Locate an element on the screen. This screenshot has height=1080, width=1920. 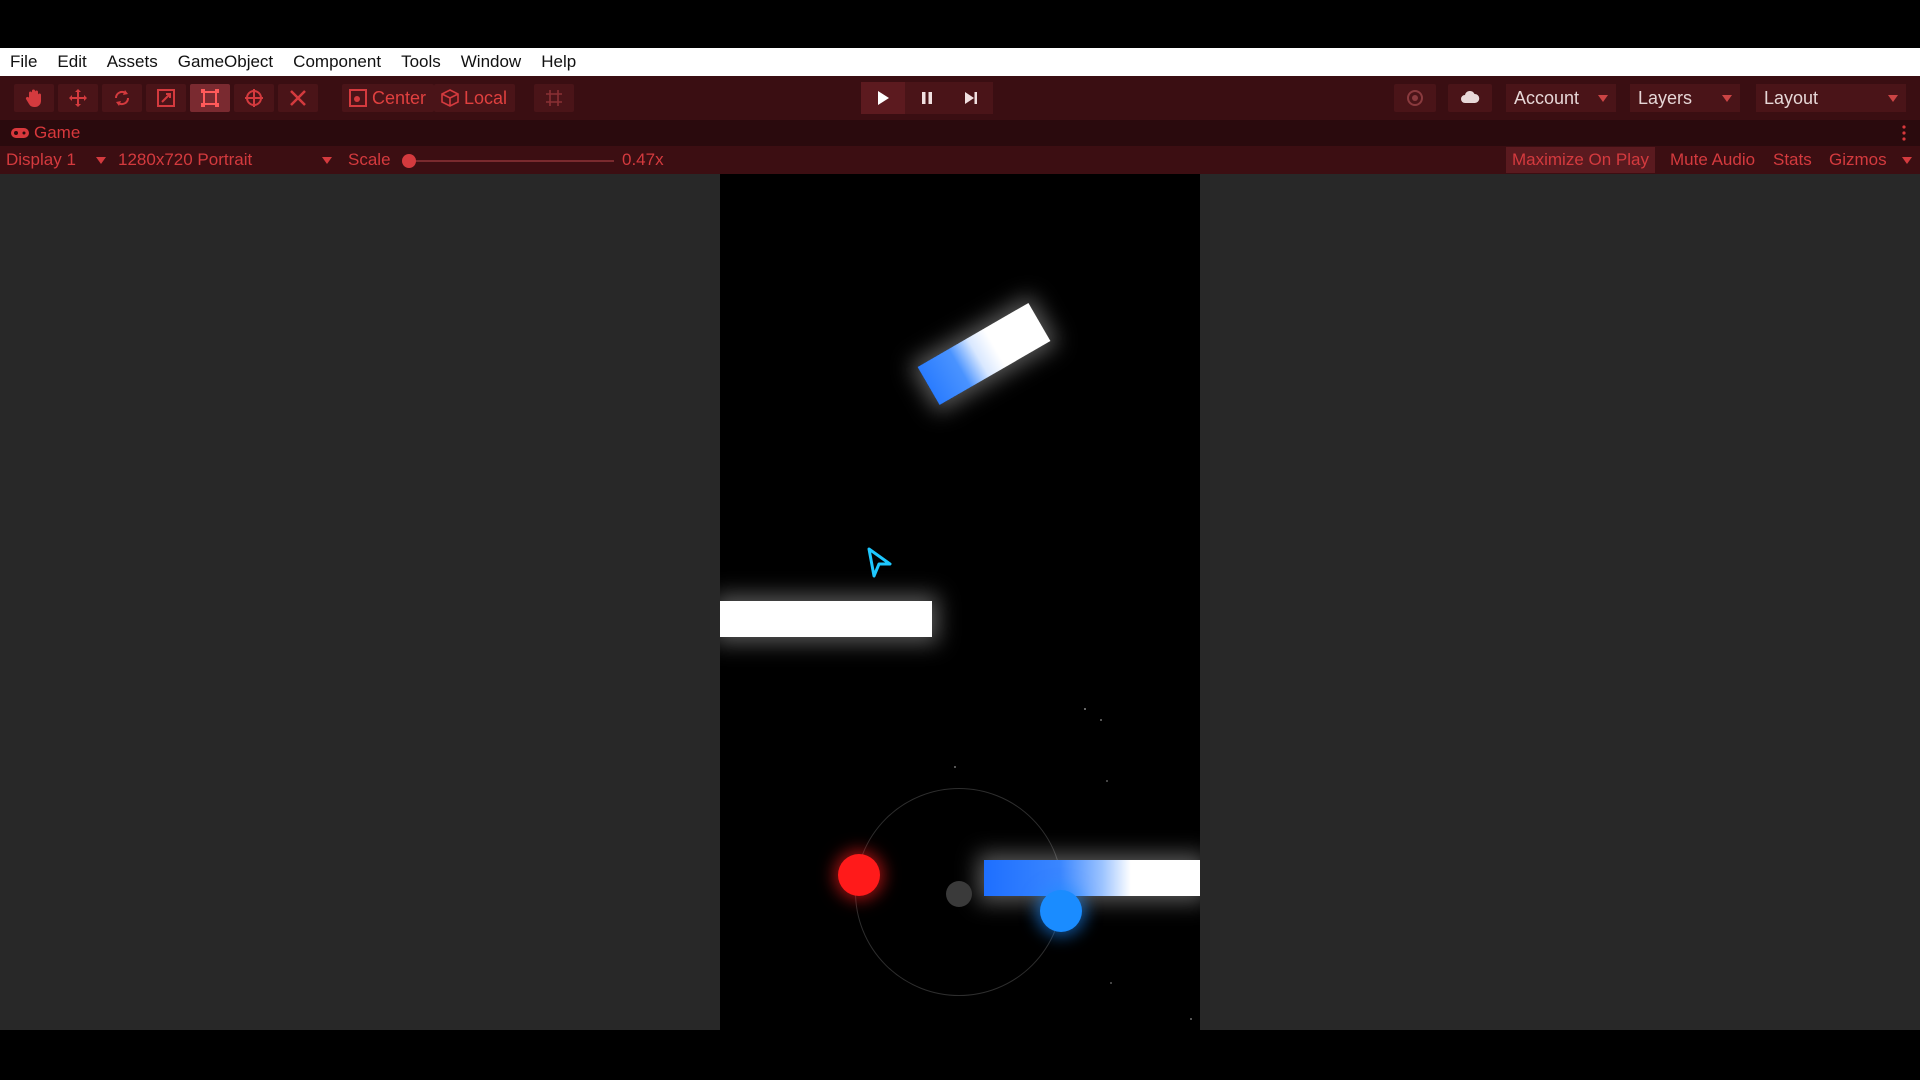
menu-component: Component is located at coordinates (337, 62).